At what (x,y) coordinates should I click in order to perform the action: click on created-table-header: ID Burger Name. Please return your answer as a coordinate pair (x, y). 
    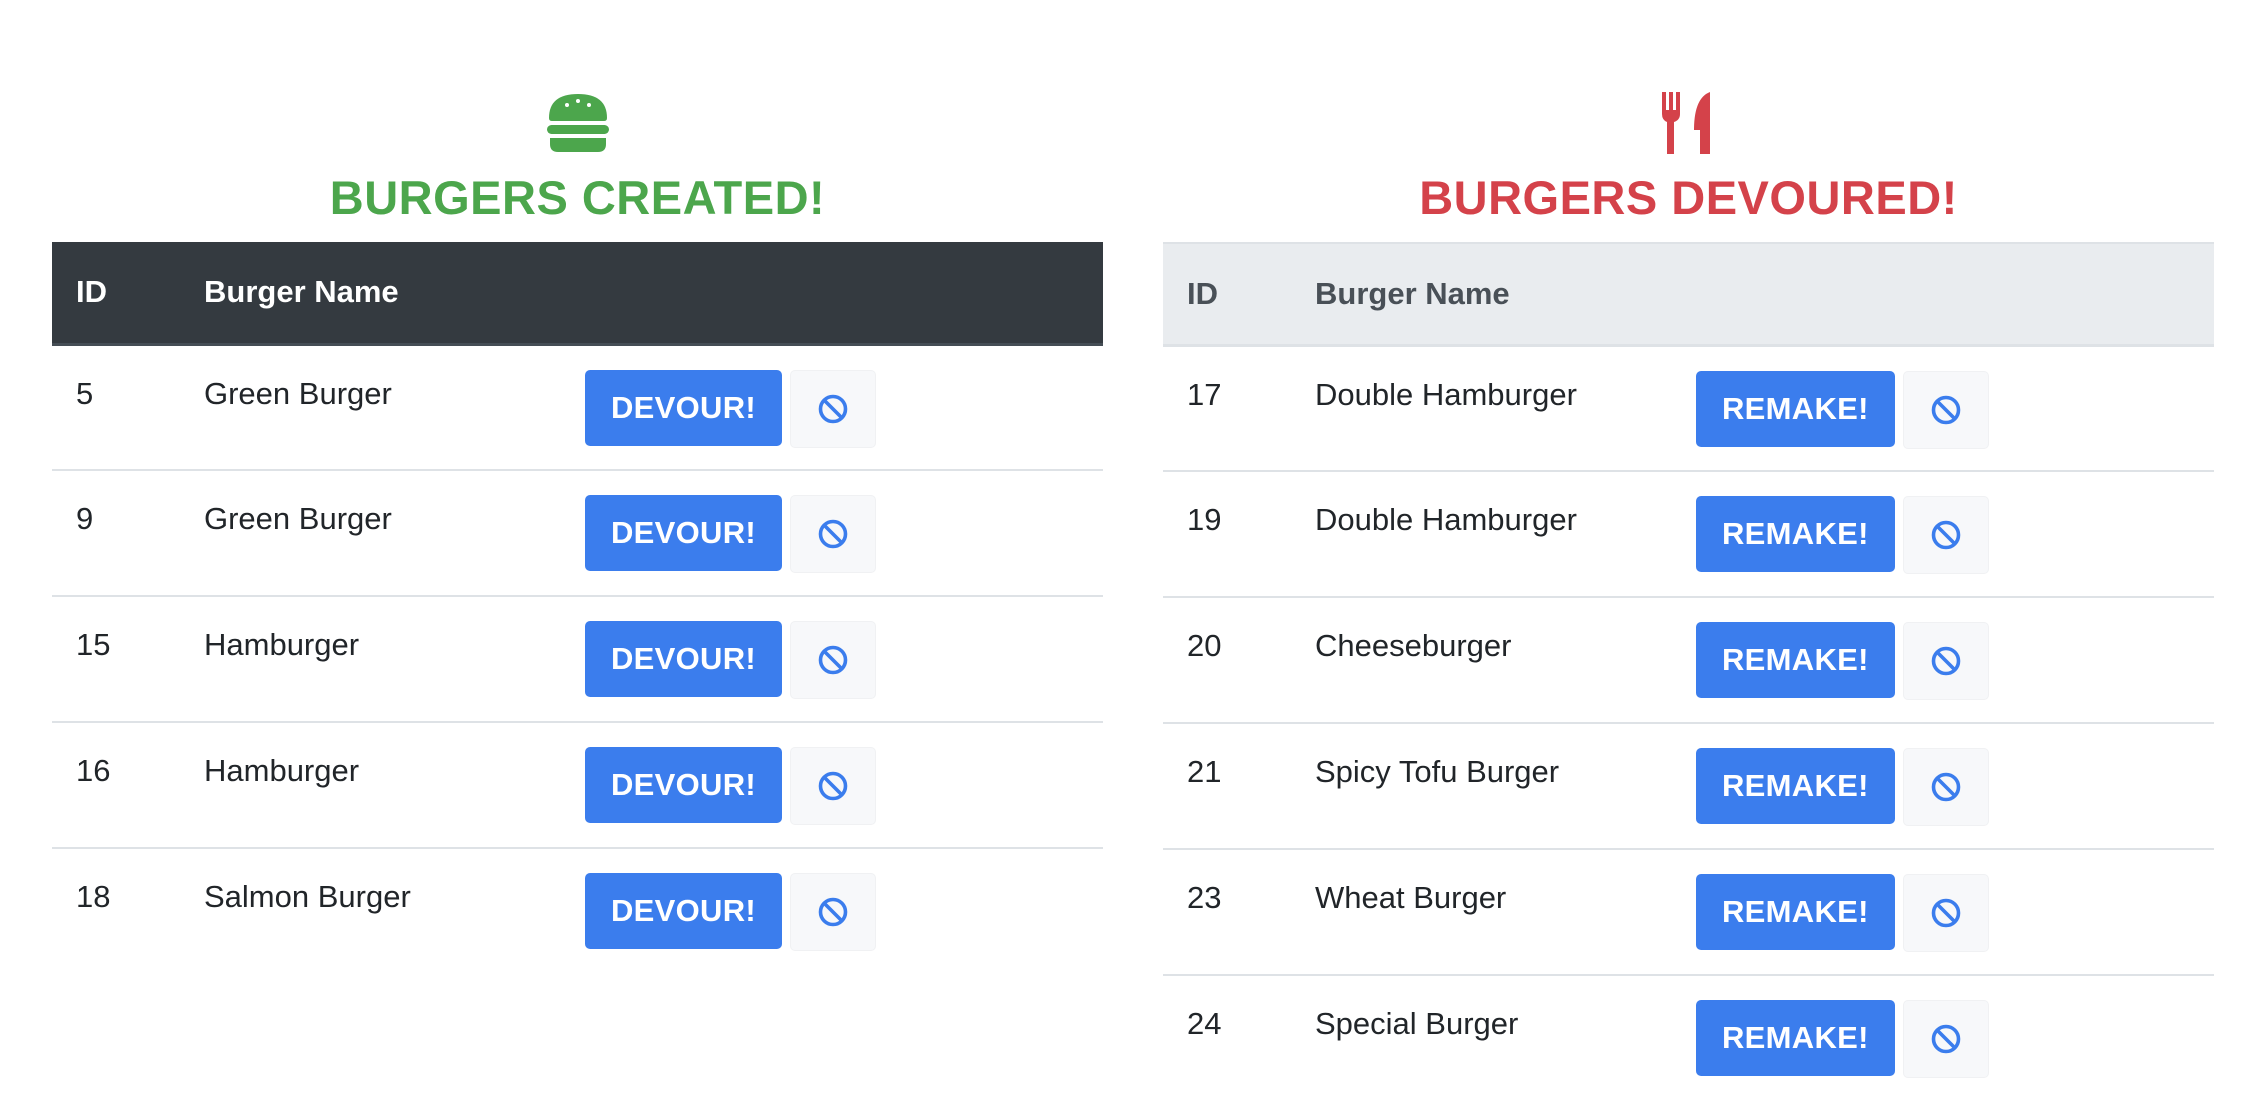
    Looking at the image, I should click on (577, 294).